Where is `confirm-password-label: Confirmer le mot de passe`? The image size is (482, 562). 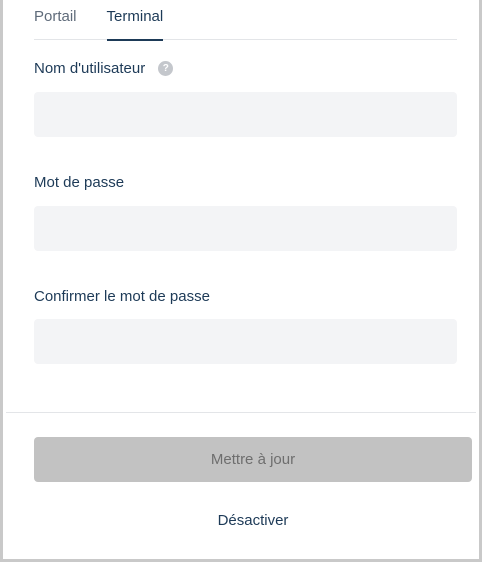
confirm-password-label: Confirmer le mot de passe is located at coordinates (122, 296).